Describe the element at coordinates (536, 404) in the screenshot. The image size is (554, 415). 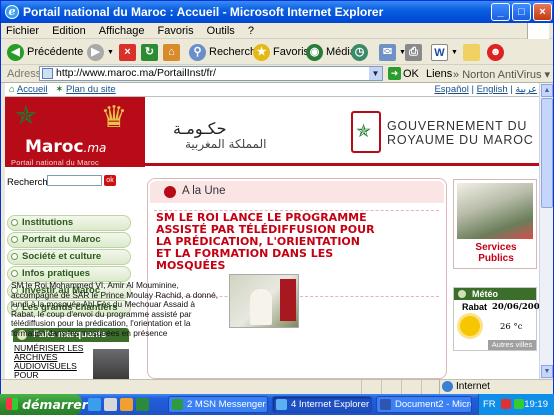
I see `clock: 19:19` at that location.